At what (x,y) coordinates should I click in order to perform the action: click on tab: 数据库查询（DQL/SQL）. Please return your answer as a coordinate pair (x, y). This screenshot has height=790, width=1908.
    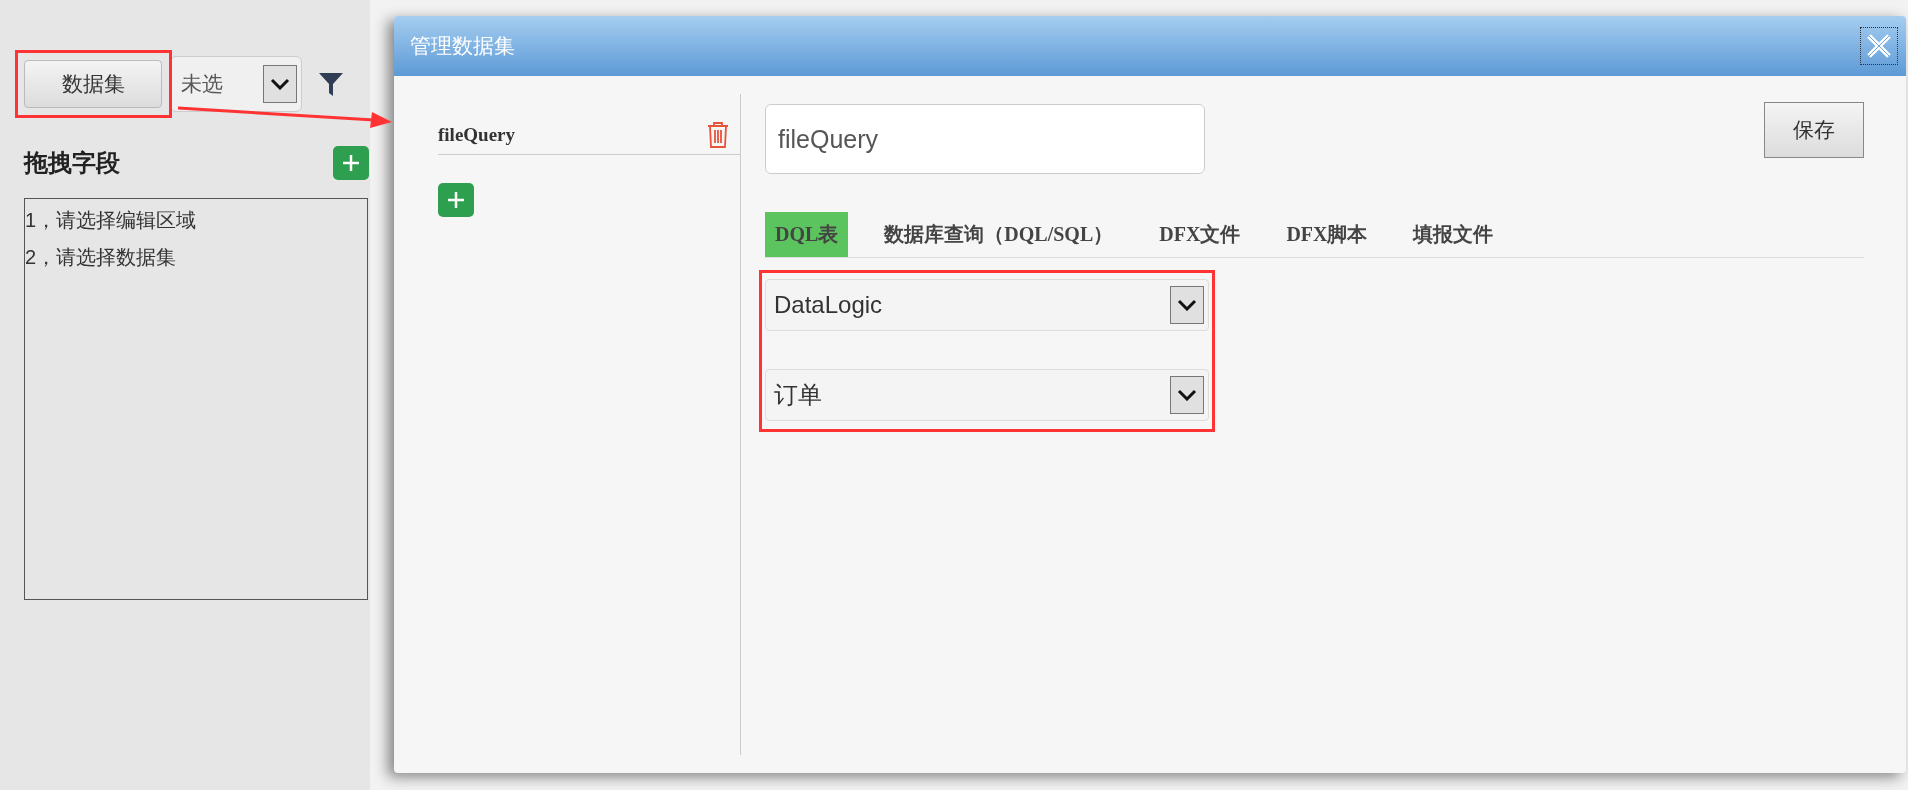
    Looking at the image, I should click on (999, 234).